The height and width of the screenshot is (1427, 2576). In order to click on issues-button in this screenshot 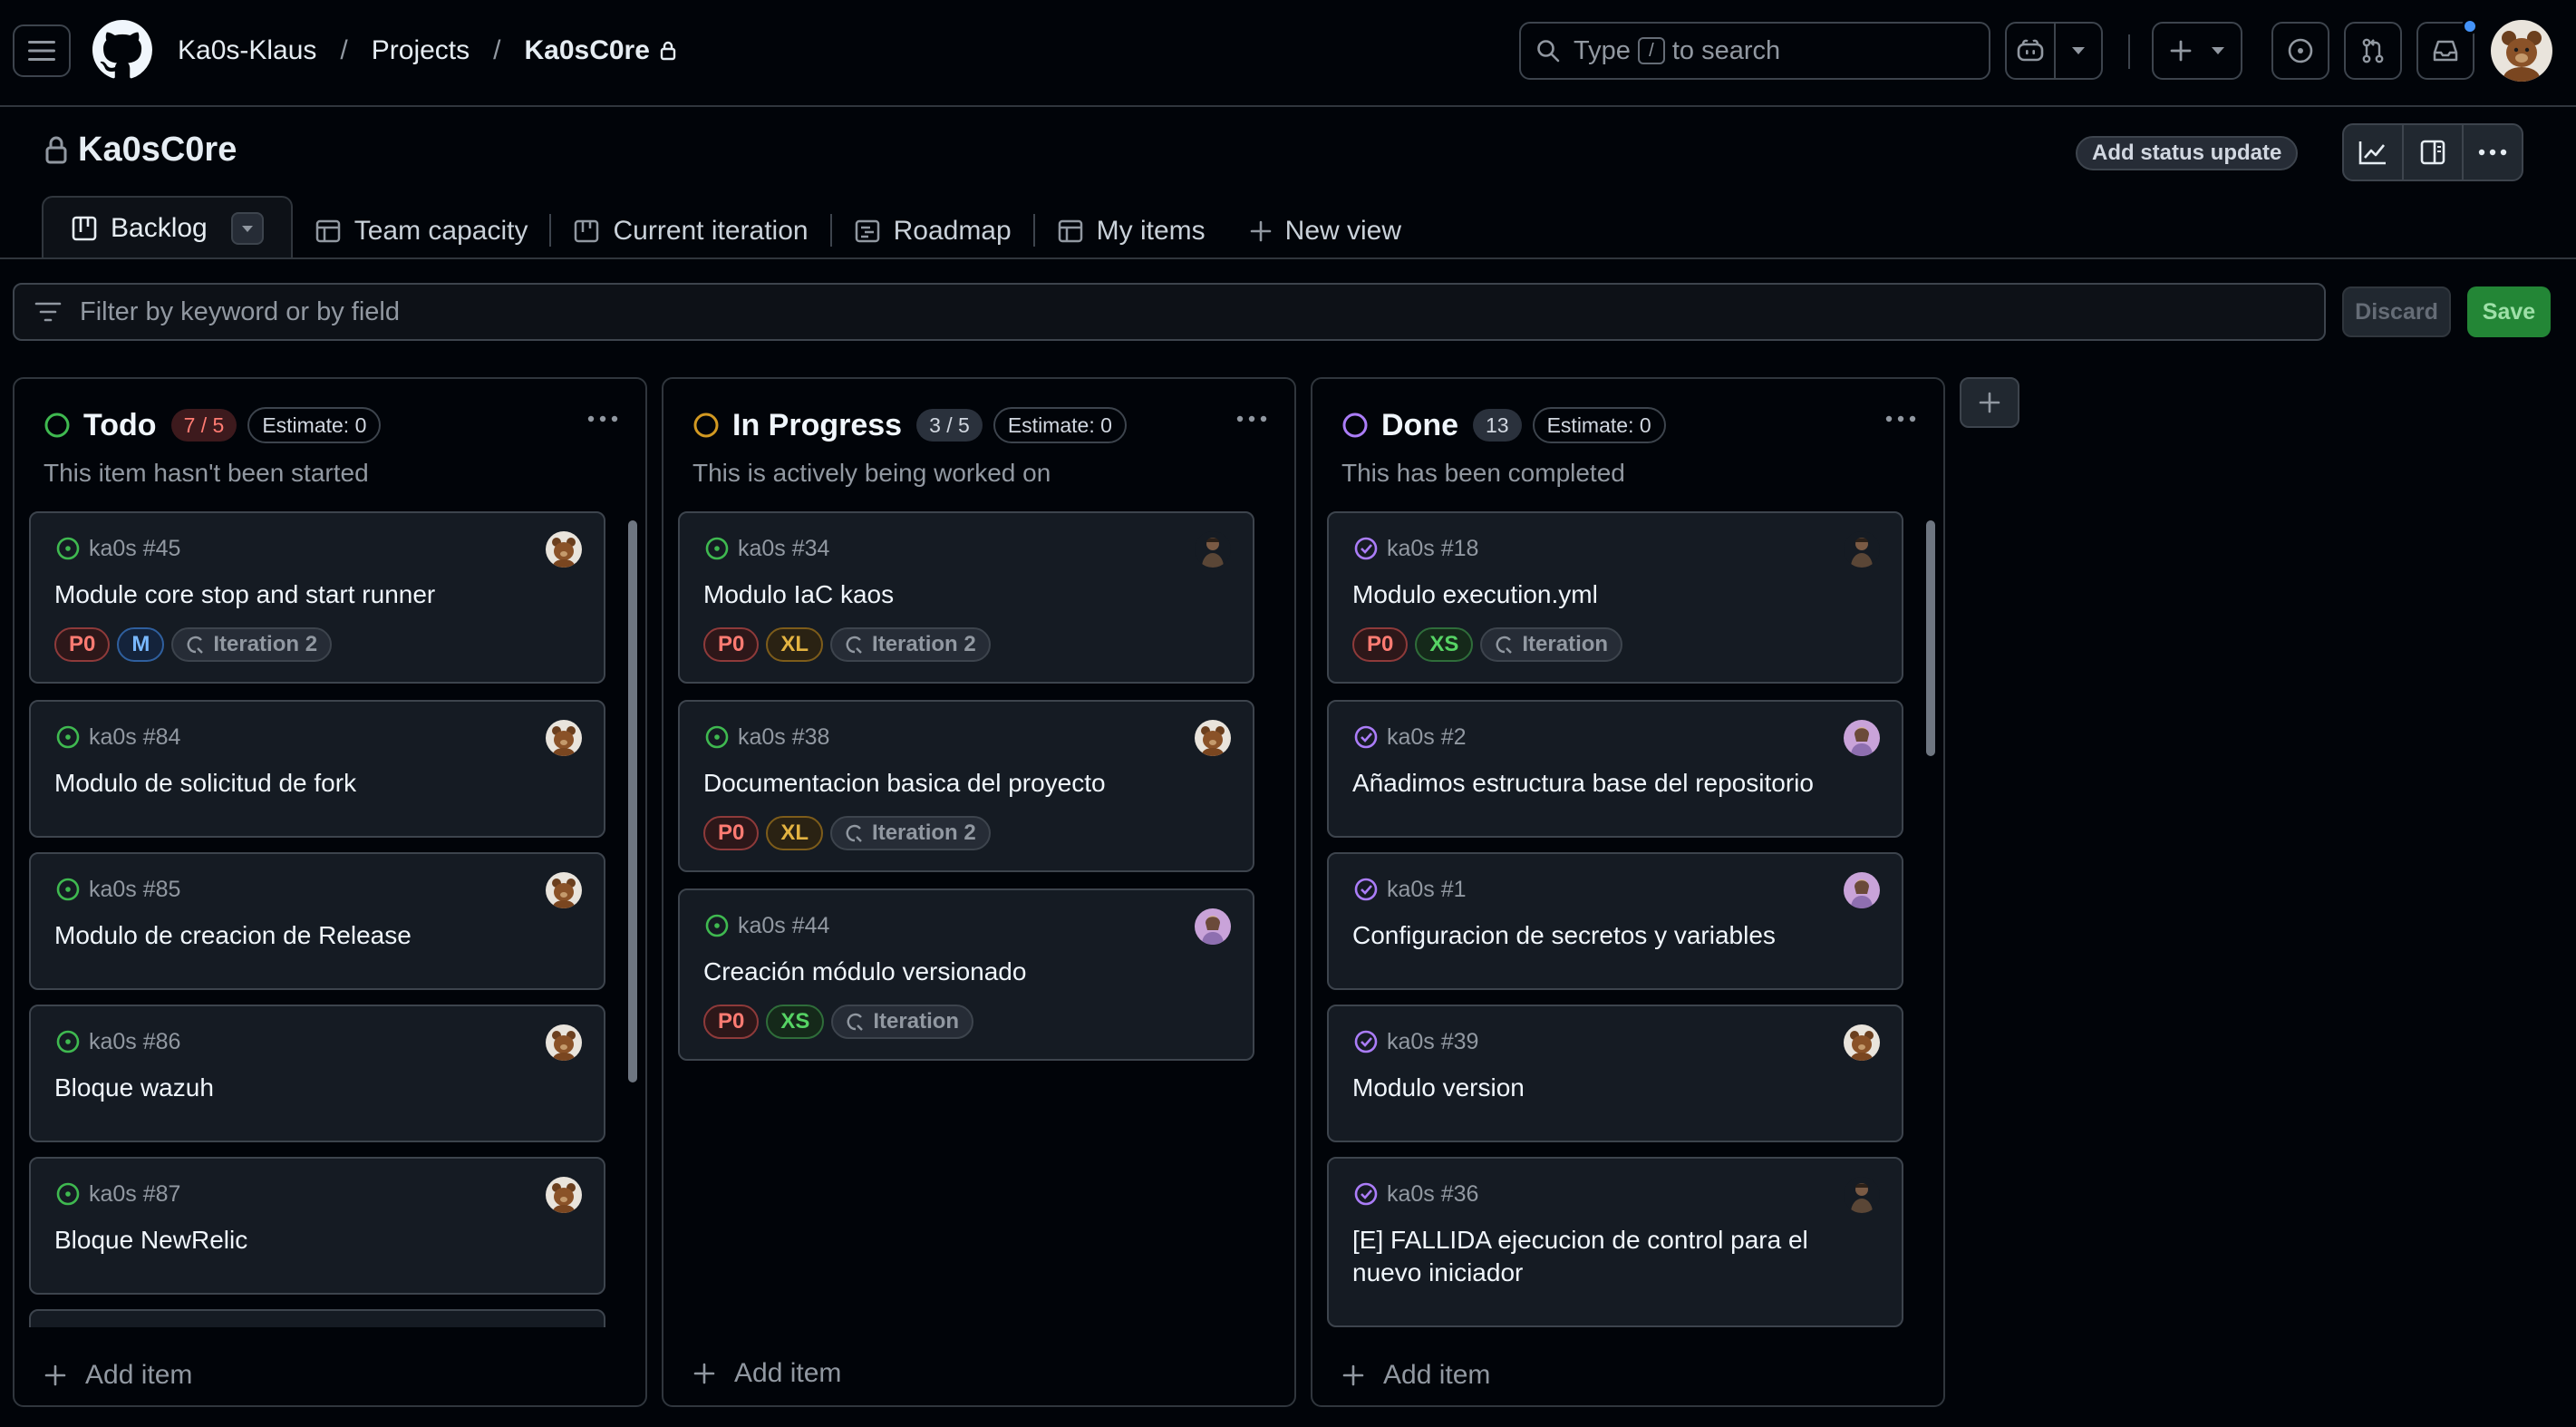, I will do `click(2300, 51)`.